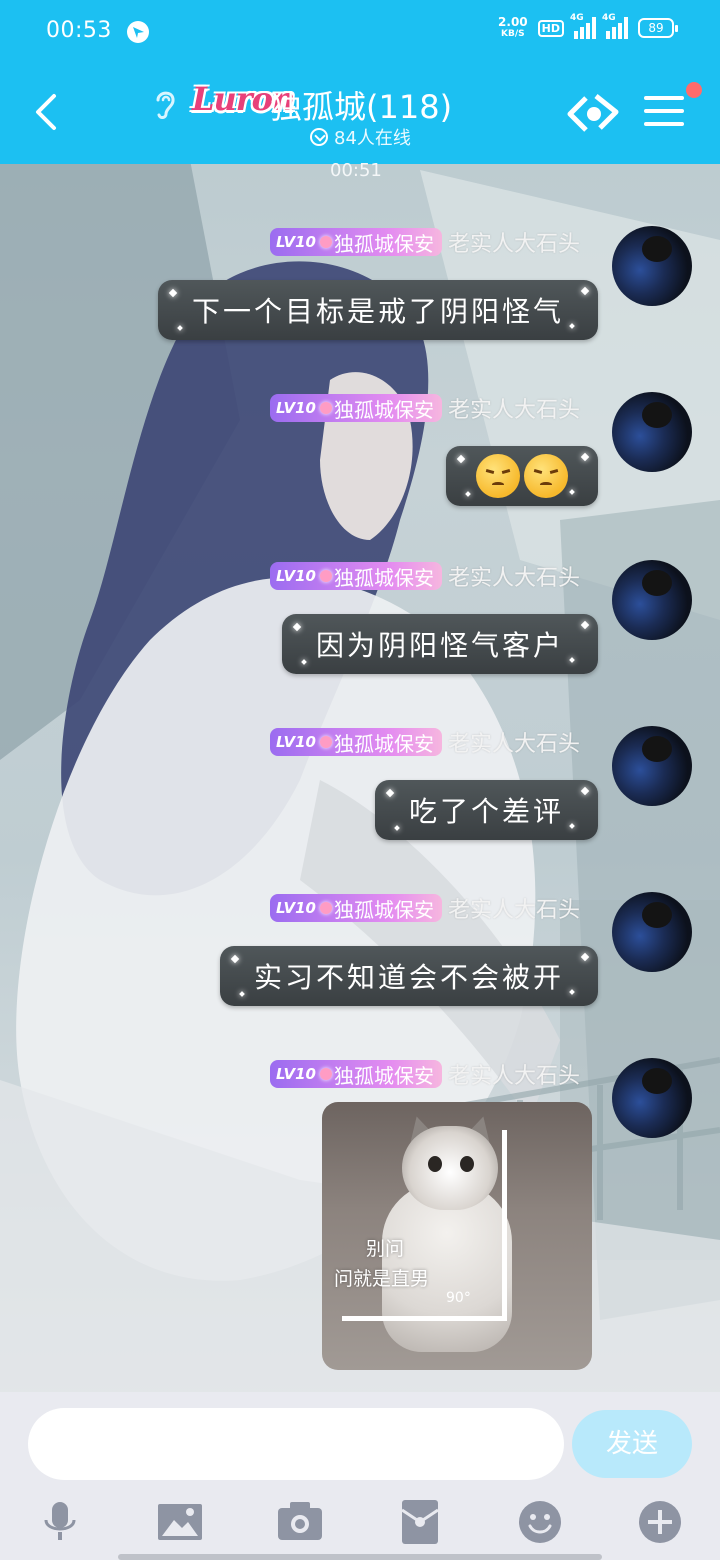  I want to click on message-bubble: 因为阴阳怪气客户, so click(439, 644).